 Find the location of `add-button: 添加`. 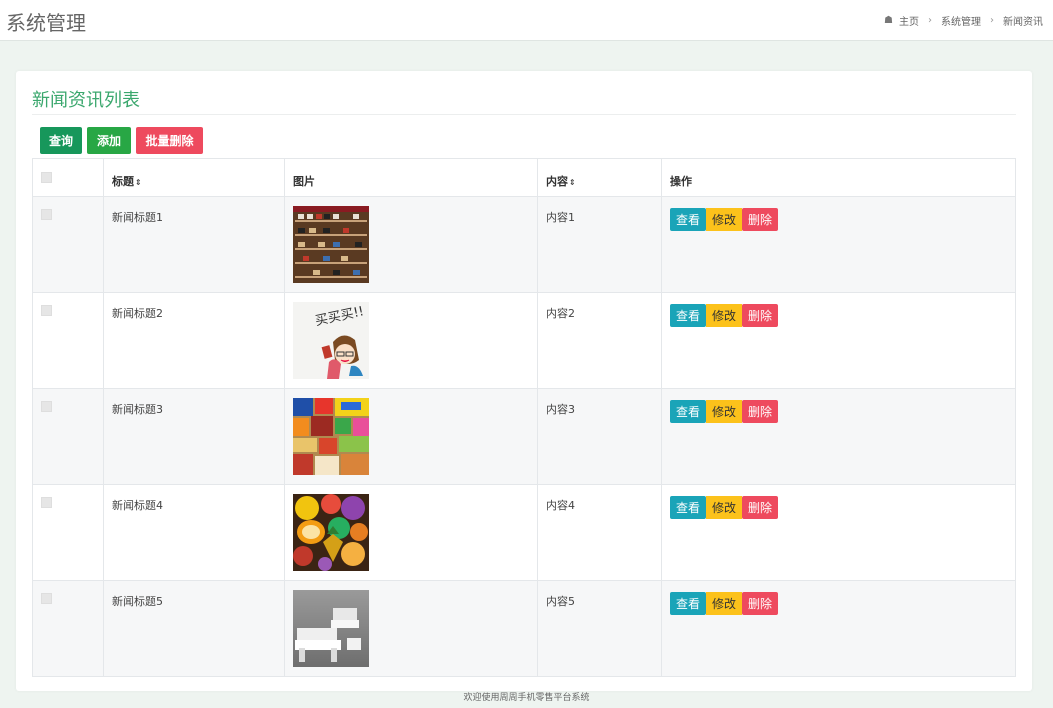

add-button: 添加 is located at coordinates (109, 140).